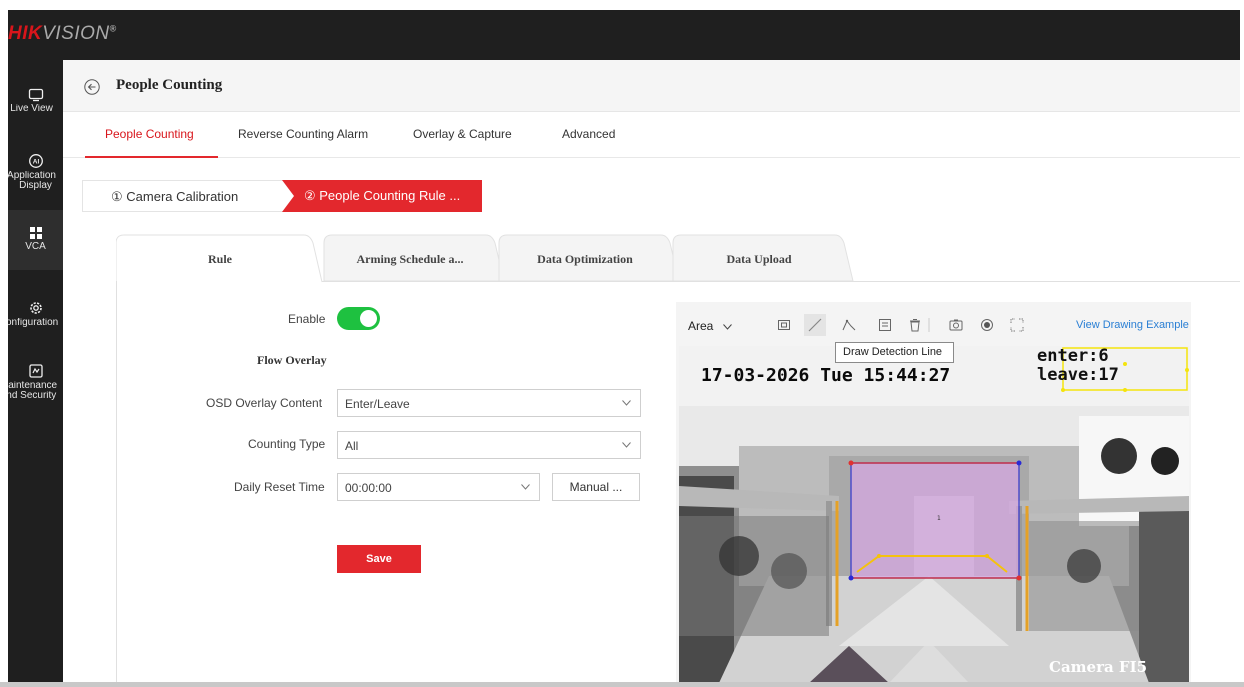  What do you see at coordinates (894, 352) in the screenshot?
I see `draw-detection-line-tooltip: Draw Detection Line` at bounding box center [894, 352].